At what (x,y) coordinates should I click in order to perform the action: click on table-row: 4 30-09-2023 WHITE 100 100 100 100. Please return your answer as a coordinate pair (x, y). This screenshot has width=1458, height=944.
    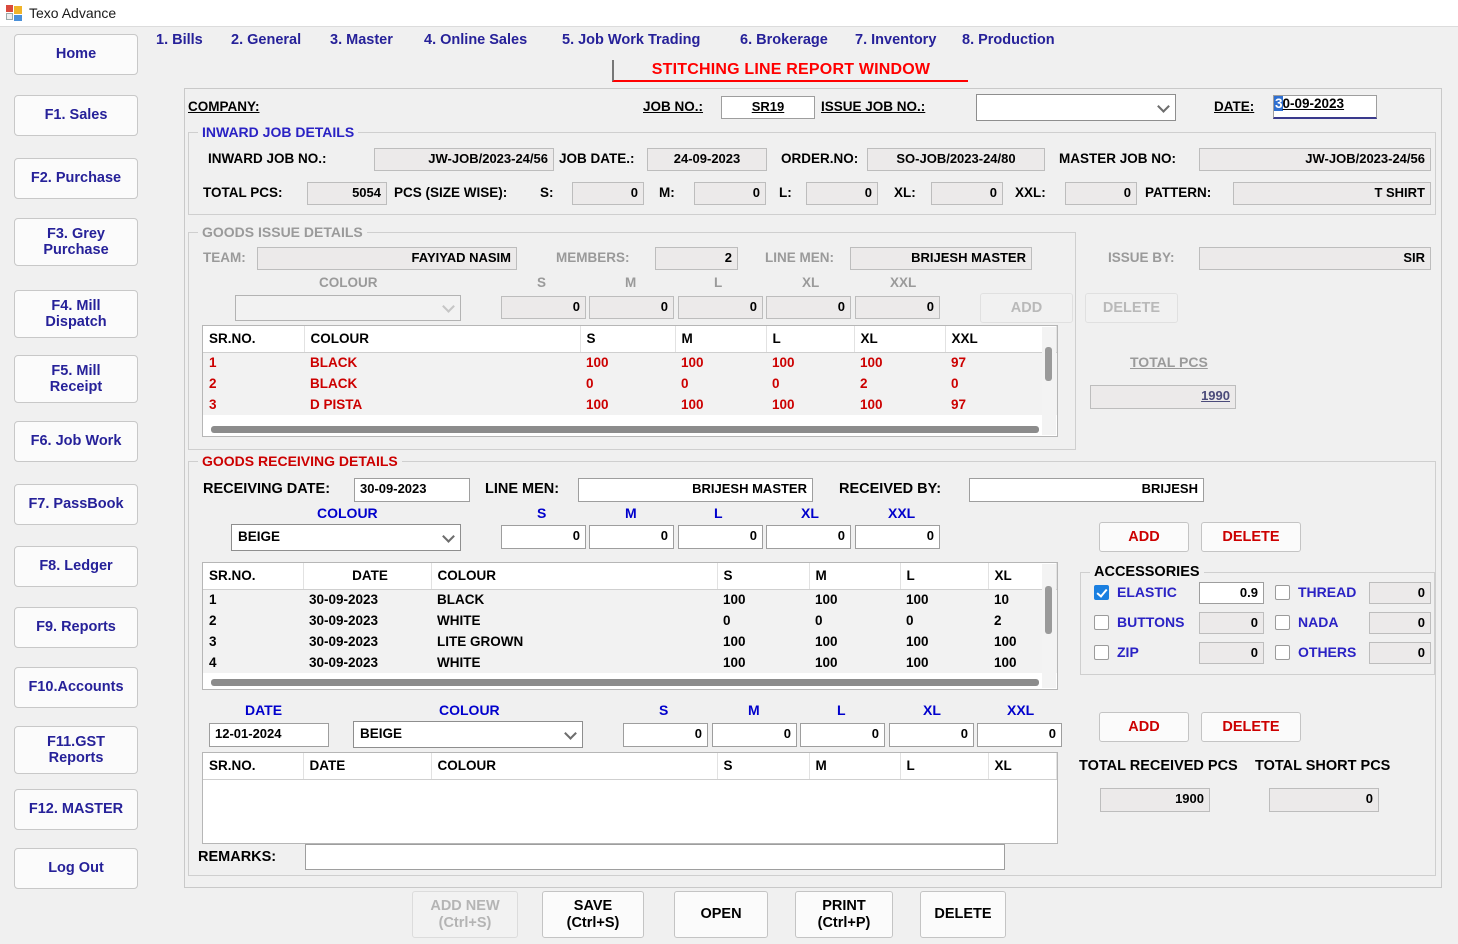
    Looking at the image, I should click on (630, 662).